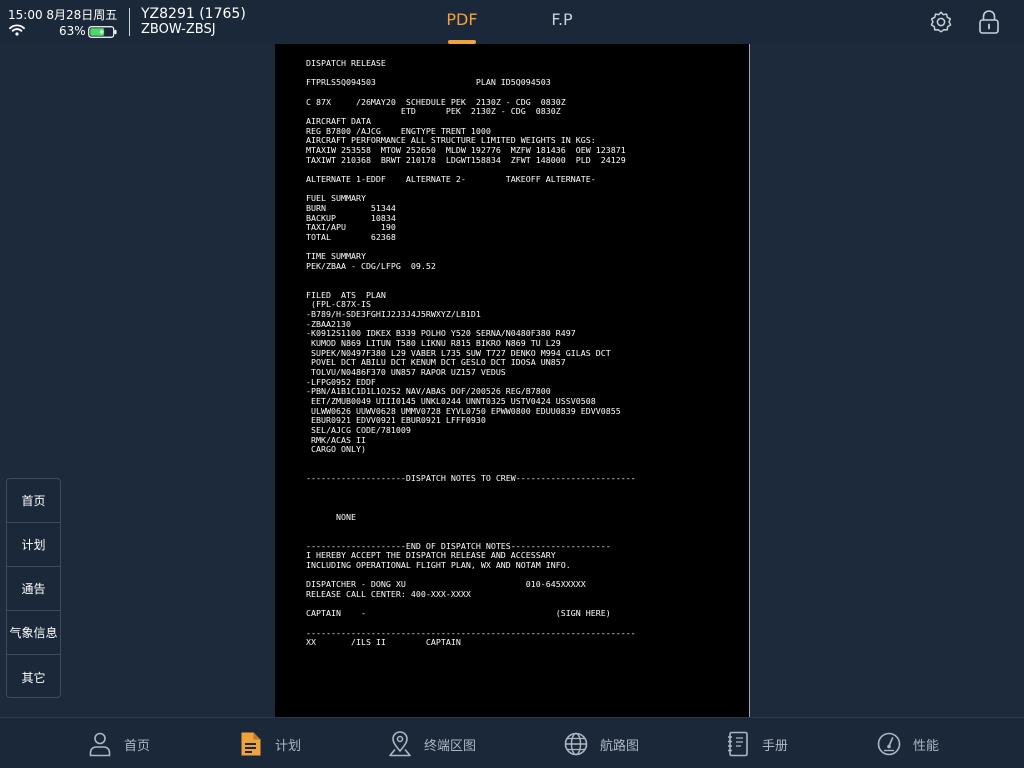 This screenshot has height=768, width=1024. Describe the element at coordinates (738, 744) in the screenshot. I see `manual-icon` at that location.